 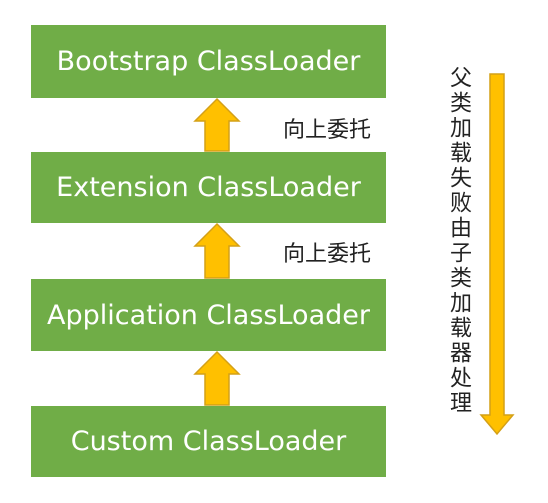 I want to click on application-classloader-box: Application ClassLoader, so click(x=208, y=315).